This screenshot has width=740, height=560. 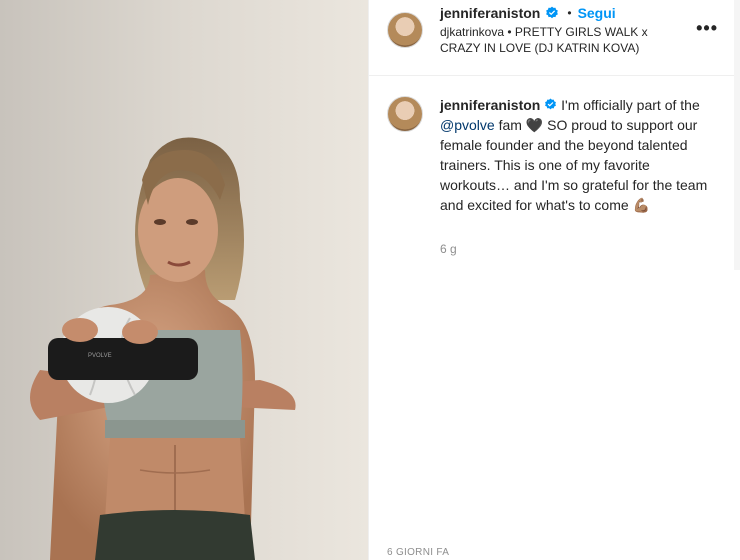 I want to click on follow-button: Segui, so click(x=597, y=13).